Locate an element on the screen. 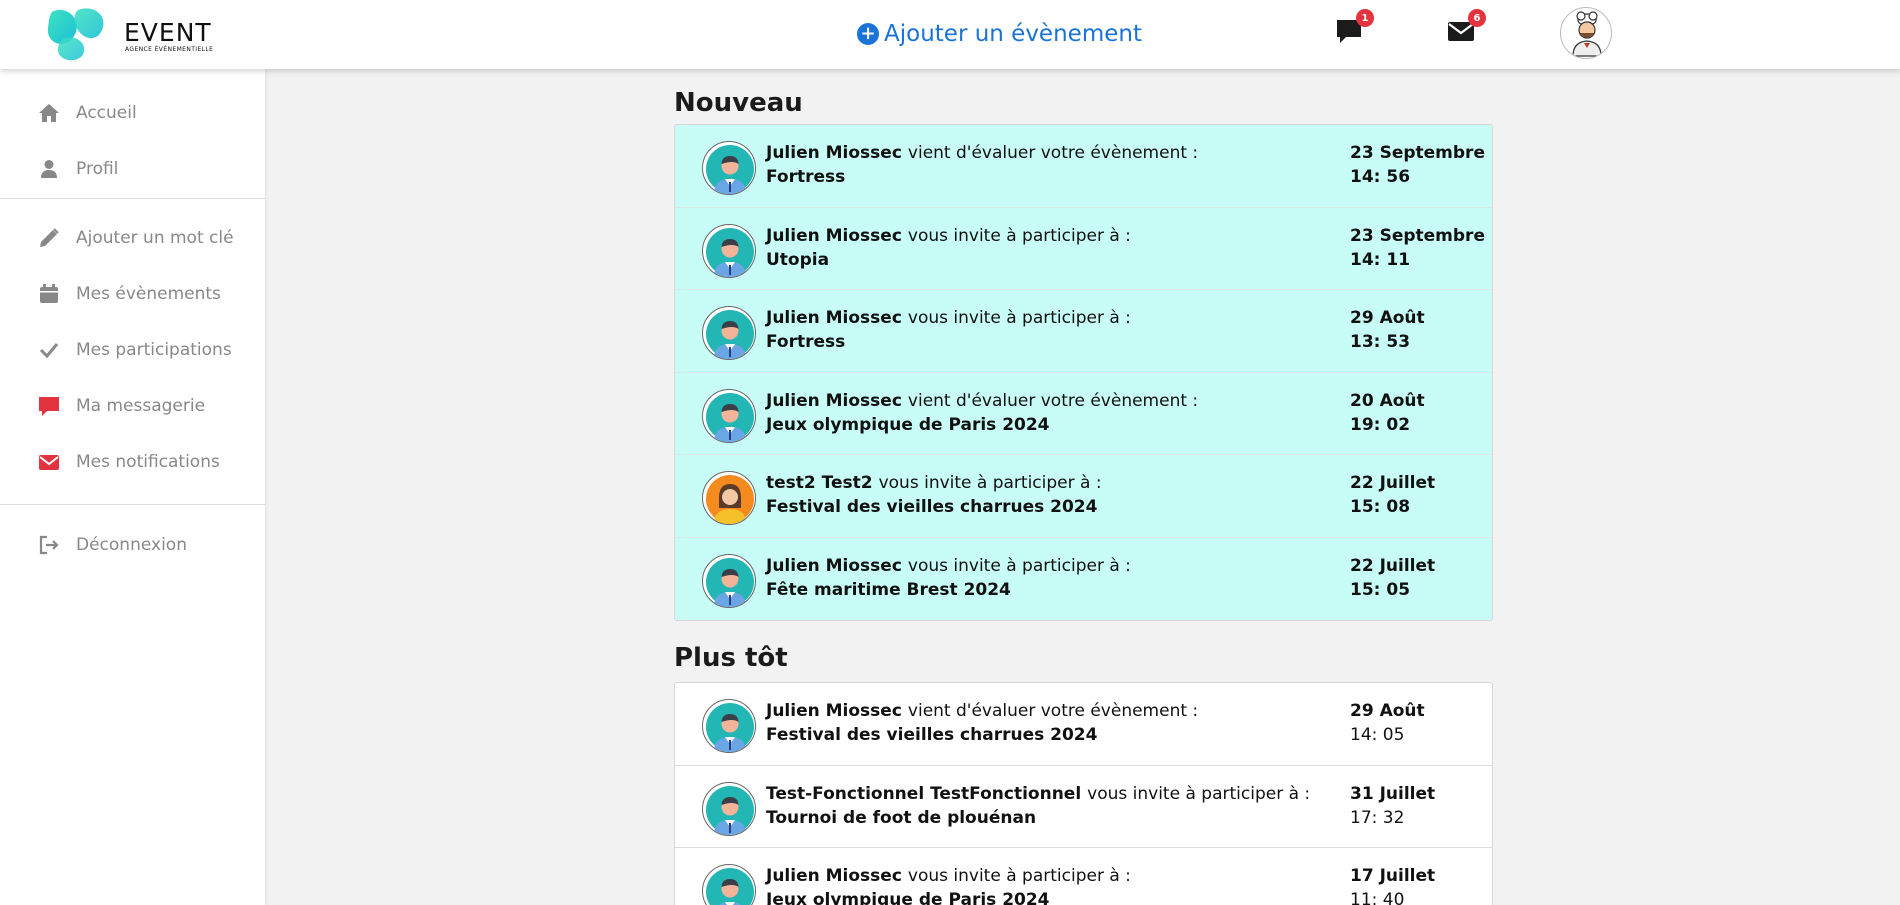 The width and height of the screenshot is (1900, 905). sidebar-item-label: Déconnexion is located at coordinates (131, 545).